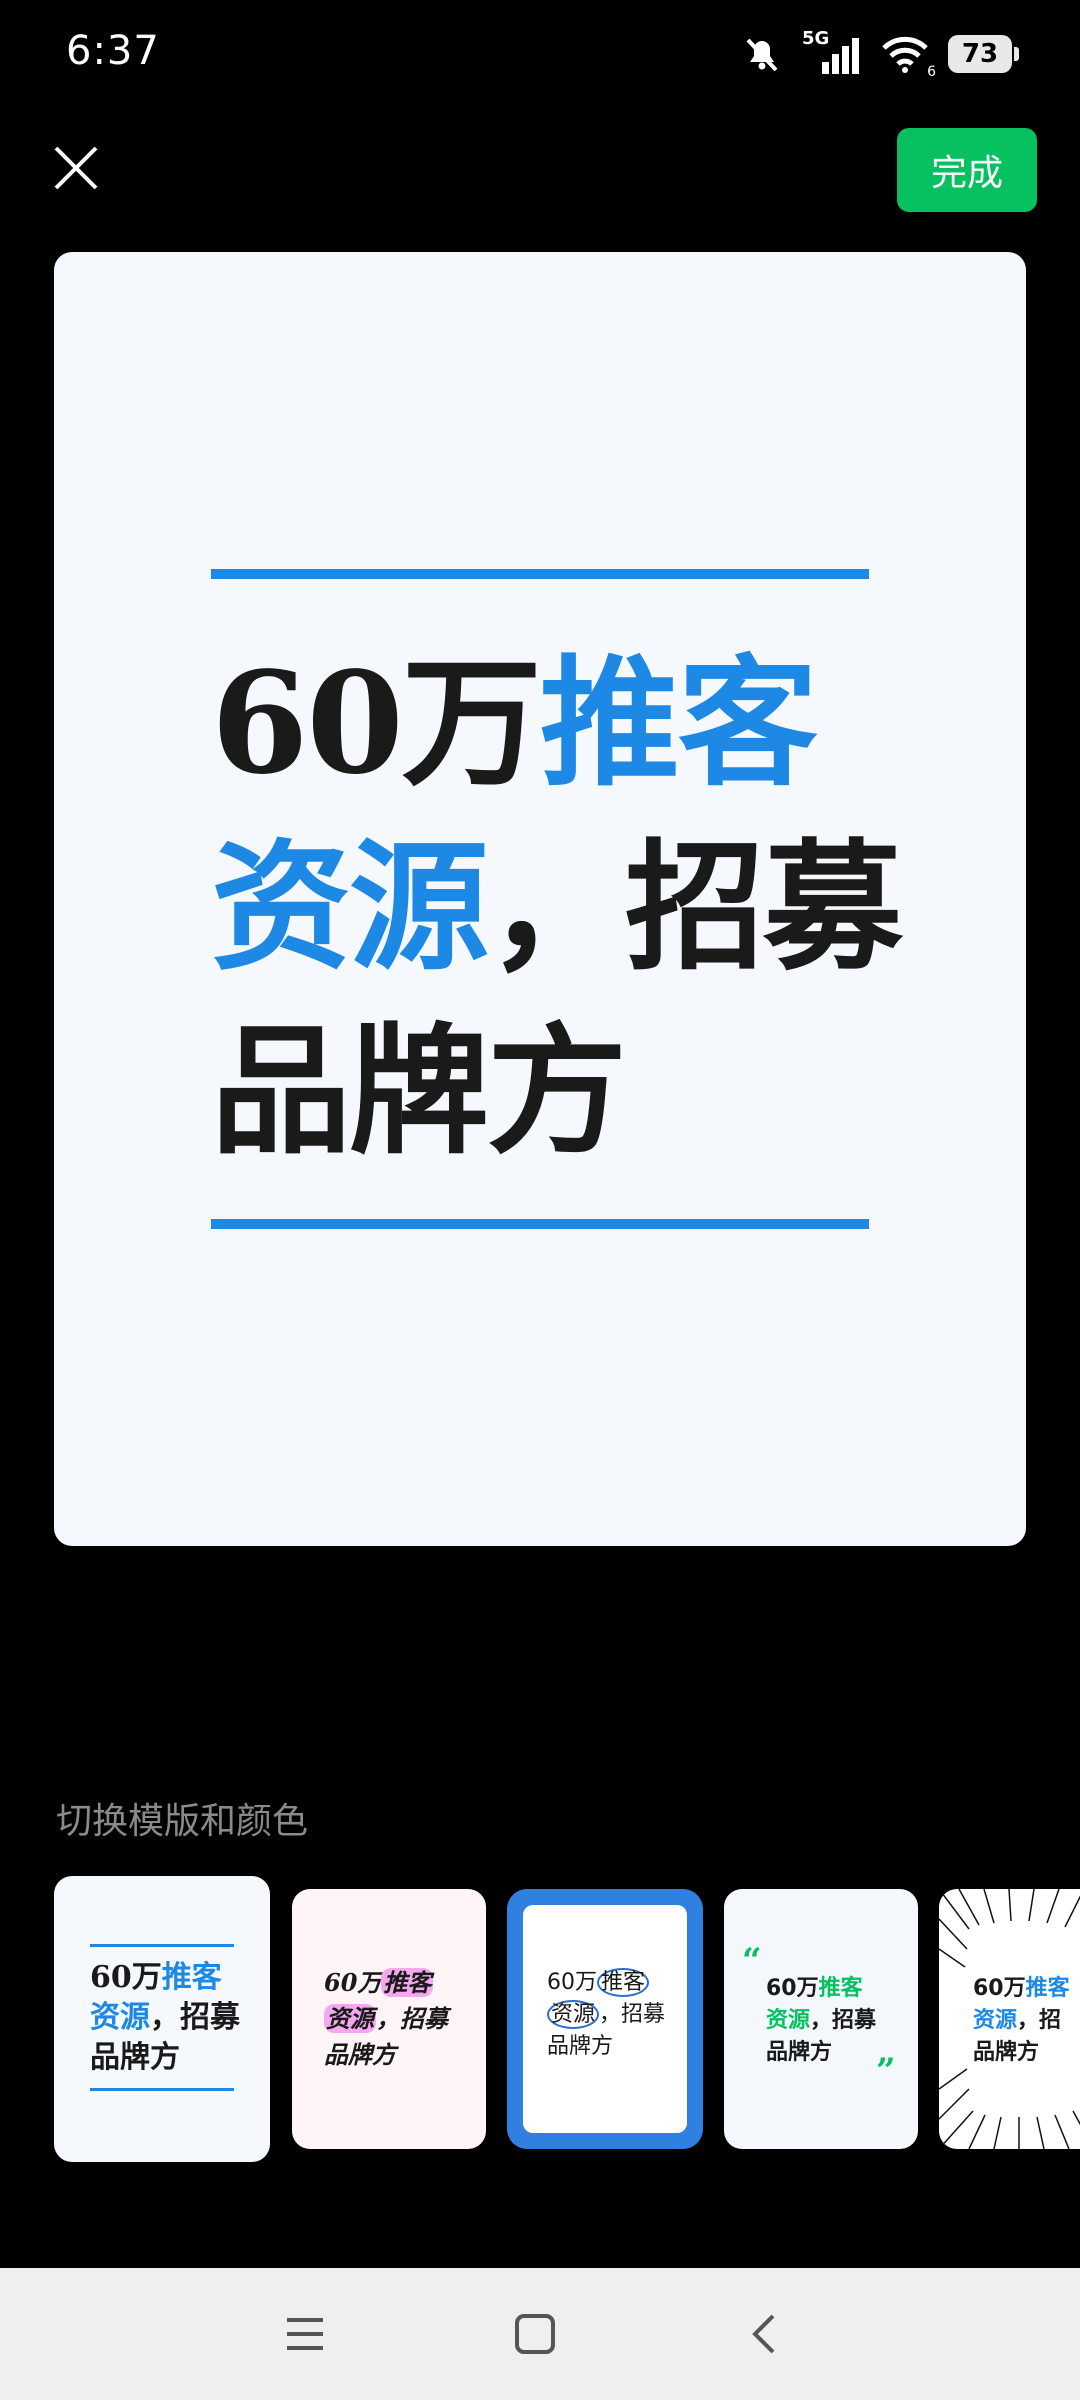  I want to click on battery-indicator: 73, so click(983, 54).